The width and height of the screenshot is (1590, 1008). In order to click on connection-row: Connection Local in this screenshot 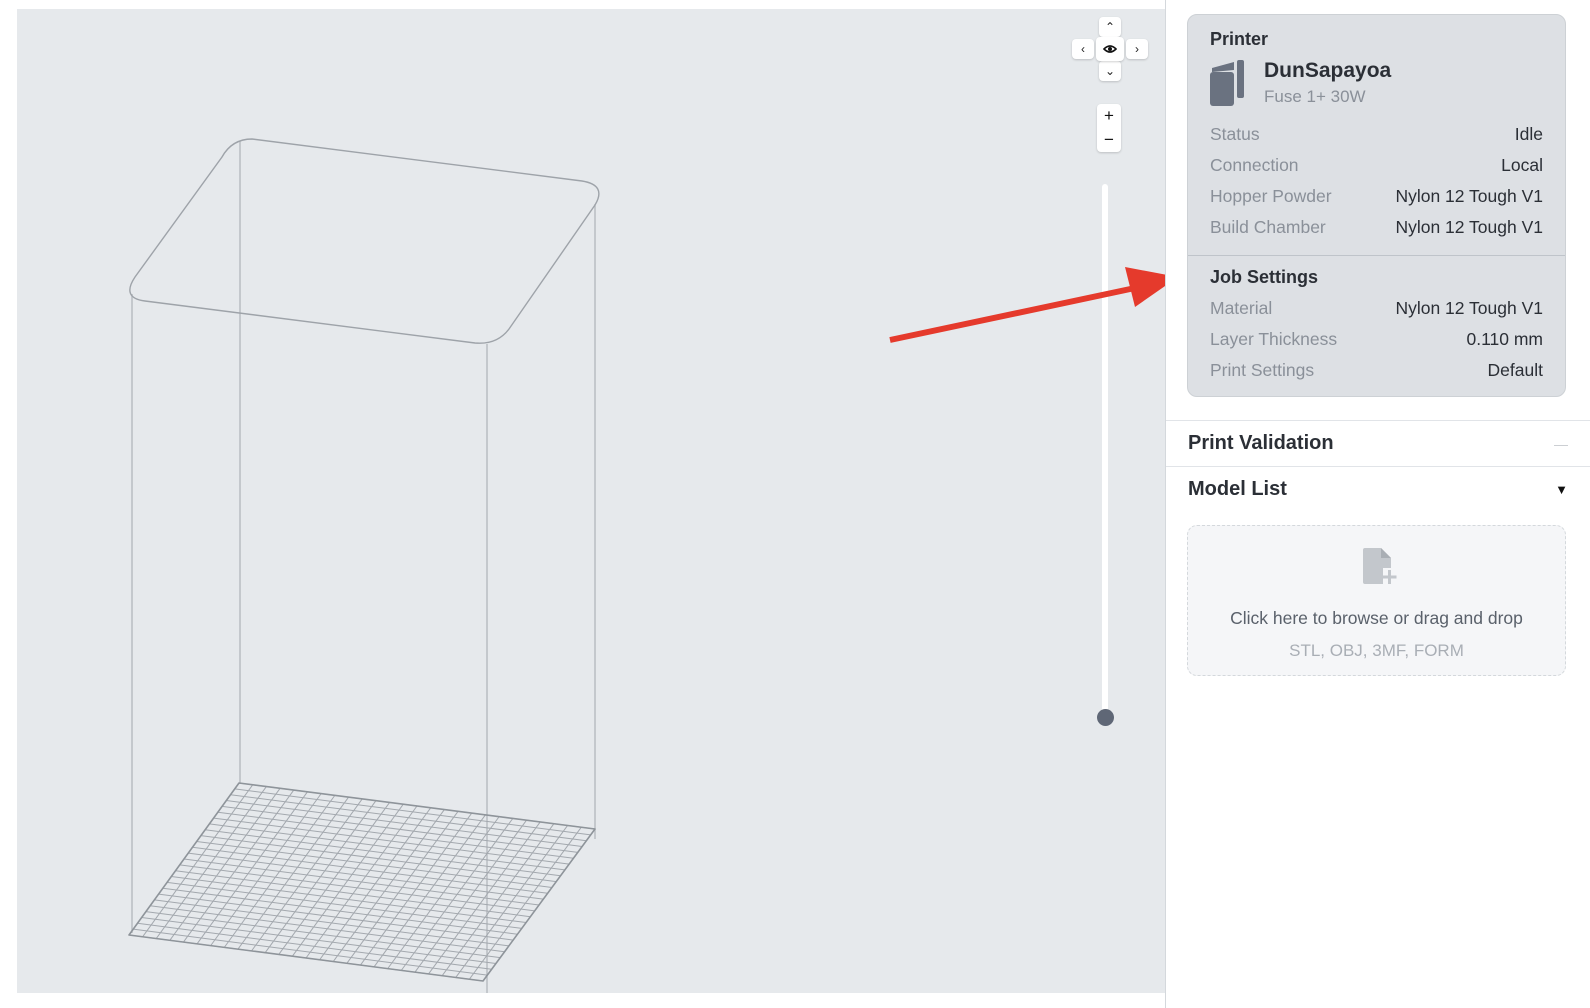, I will do `click(1376, 165)`.